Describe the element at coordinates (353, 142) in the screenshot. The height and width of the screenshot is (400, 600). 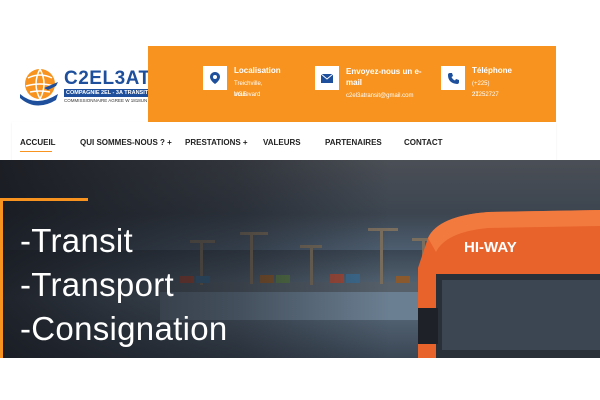
I see `nav-item-partenaires: PARTENAIRES` at that location.